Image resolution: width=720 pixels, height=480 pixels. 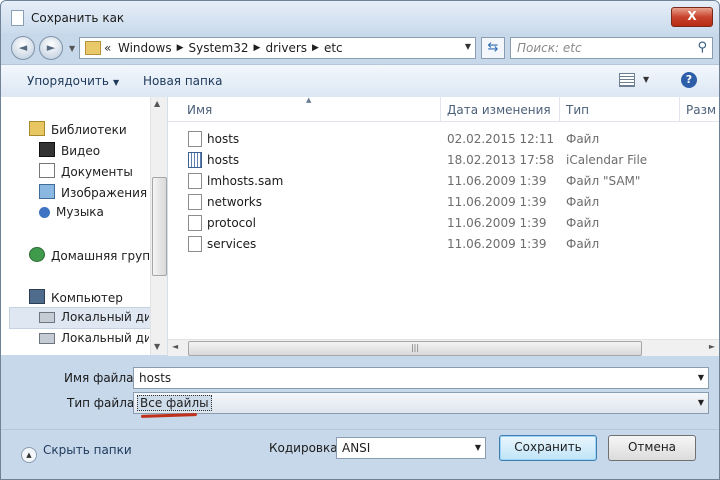 I want to click on forward-button: ►, so click(x=51, y=48).